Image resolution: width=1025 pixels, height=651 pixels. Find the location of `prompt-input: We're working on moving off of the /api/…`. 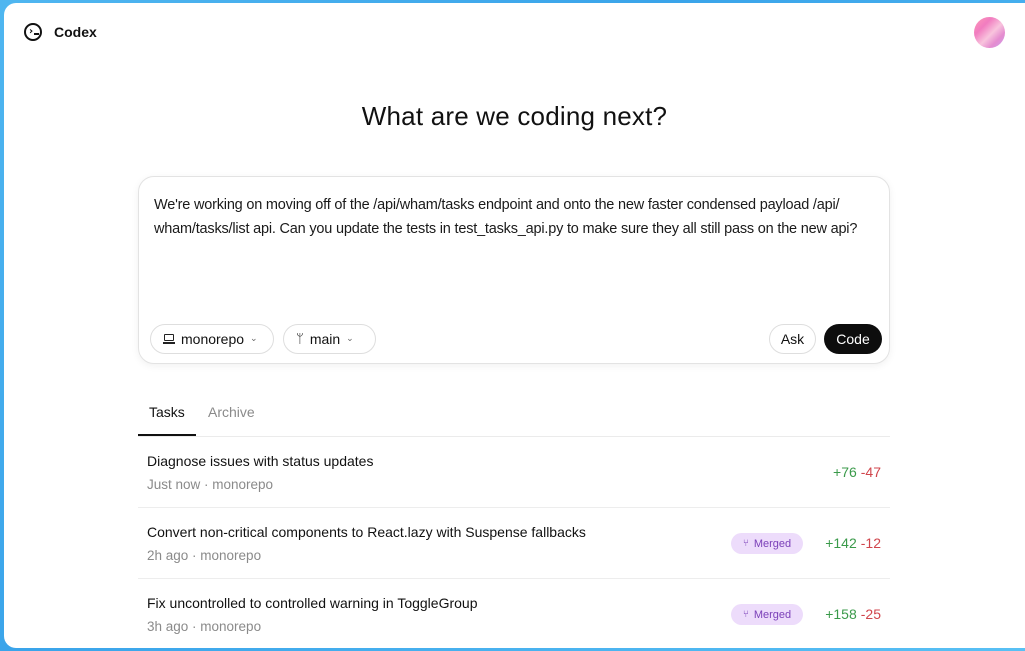

prompt-input: We're working on moving off of the /api/… is located at coordinates (514, 217).